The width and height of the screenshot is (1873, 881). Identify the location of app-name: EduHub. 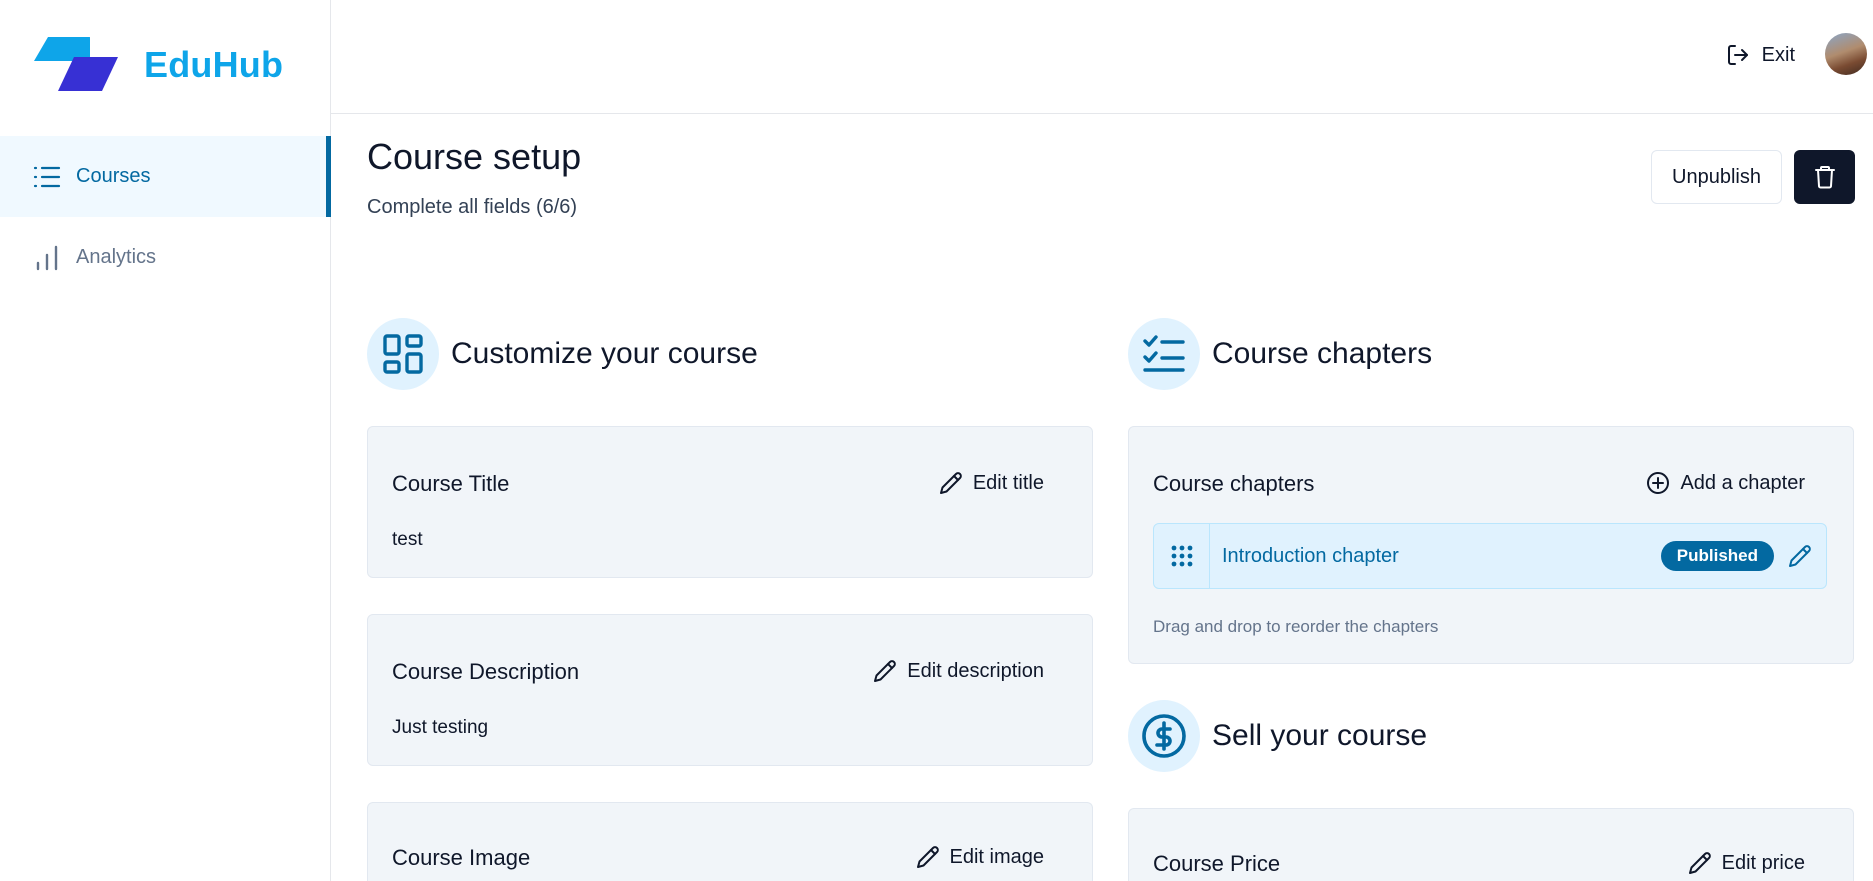
(214, 64).